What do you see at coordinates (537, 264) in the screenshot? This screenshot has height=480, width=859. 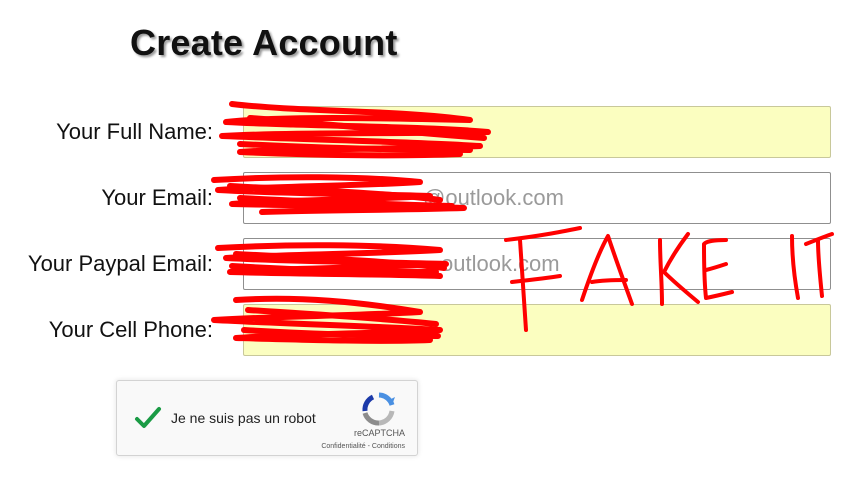 I see `paypal-email-field` at bounding box center [537, 264].